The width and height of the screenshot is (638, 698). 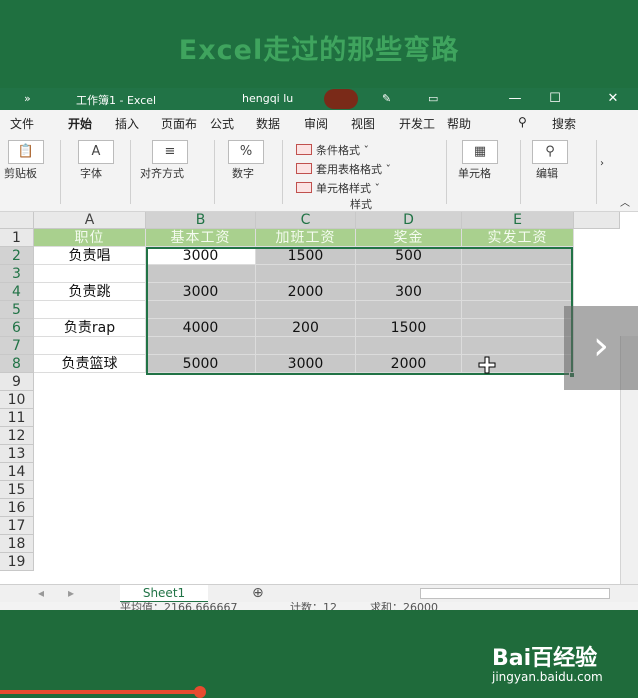 I want to click on ribbon-collapse-icon: ︿, so click(x=625, y=201).